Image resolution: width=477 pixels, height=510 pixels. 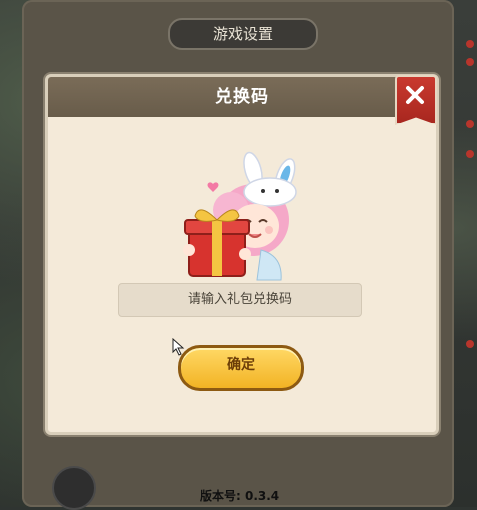 What do you see at coordinates (240, 496) in the screenshot?
I see `version-label: 版本号: 0.3.4` at bounding box center [240, 496].